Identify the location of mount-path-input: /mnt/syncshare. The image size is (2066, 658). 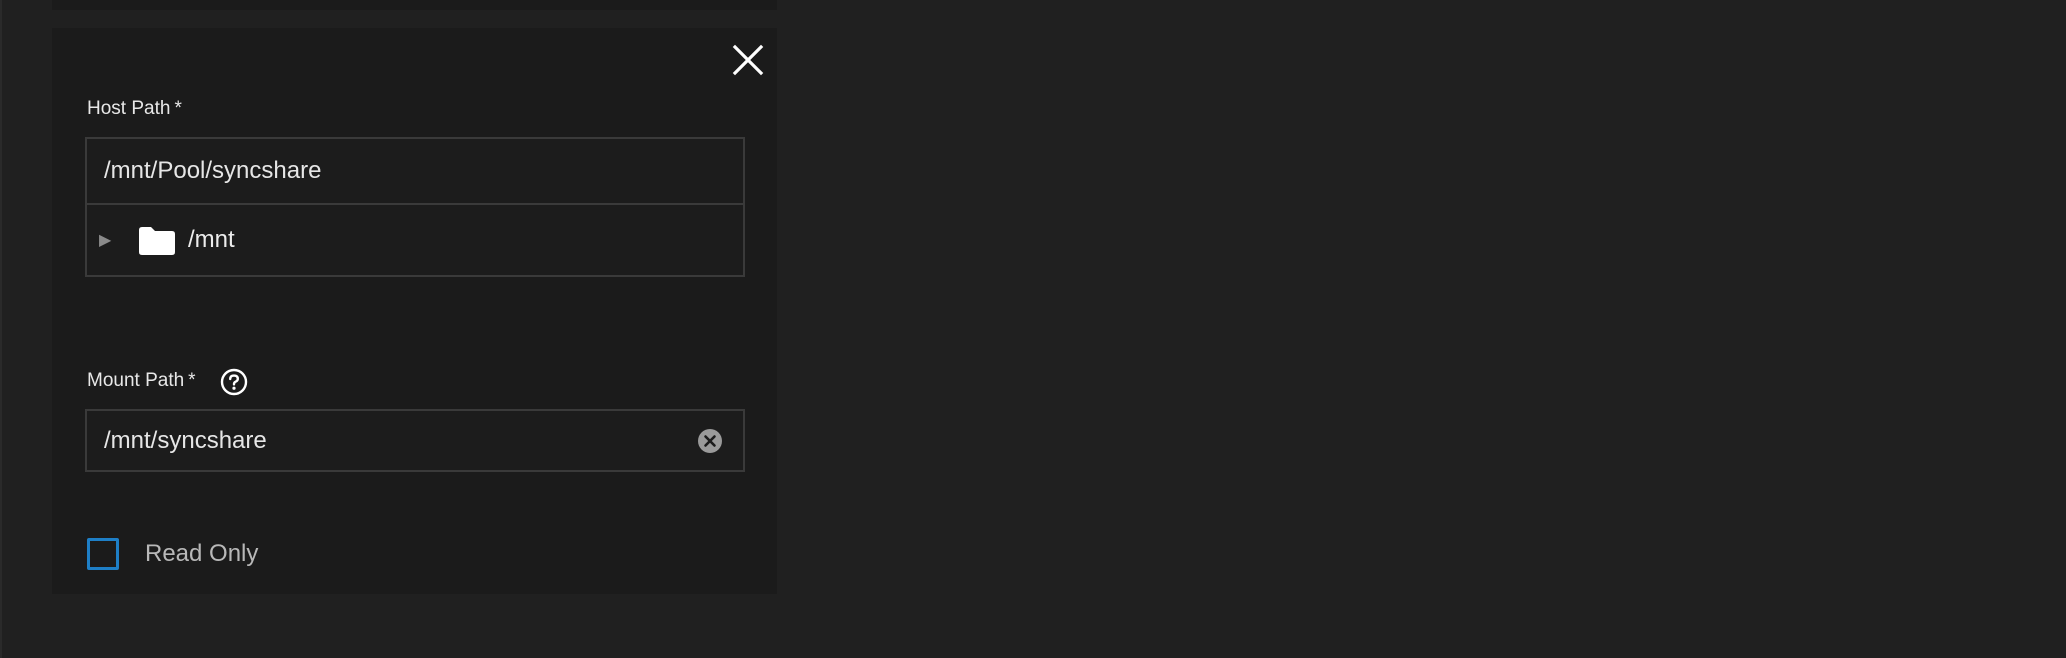
(415, 440).